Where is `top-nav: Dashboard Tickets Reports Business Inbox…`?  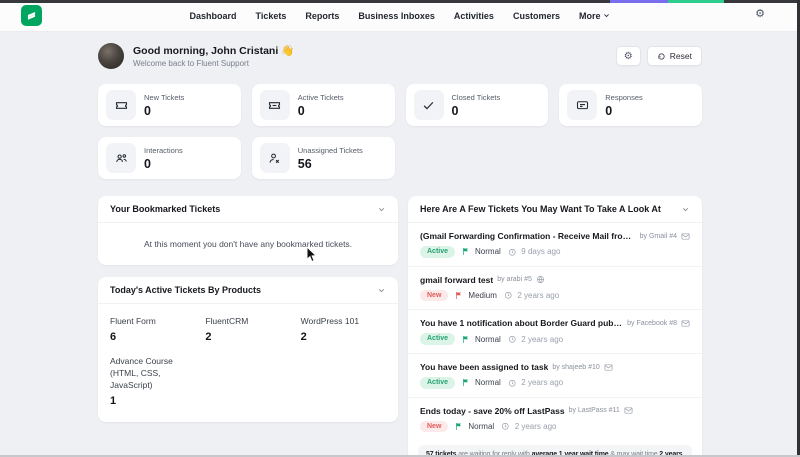
top-nav: Dashboard Tickets Reports Business Inbox… is located at coordinates (400, 16).